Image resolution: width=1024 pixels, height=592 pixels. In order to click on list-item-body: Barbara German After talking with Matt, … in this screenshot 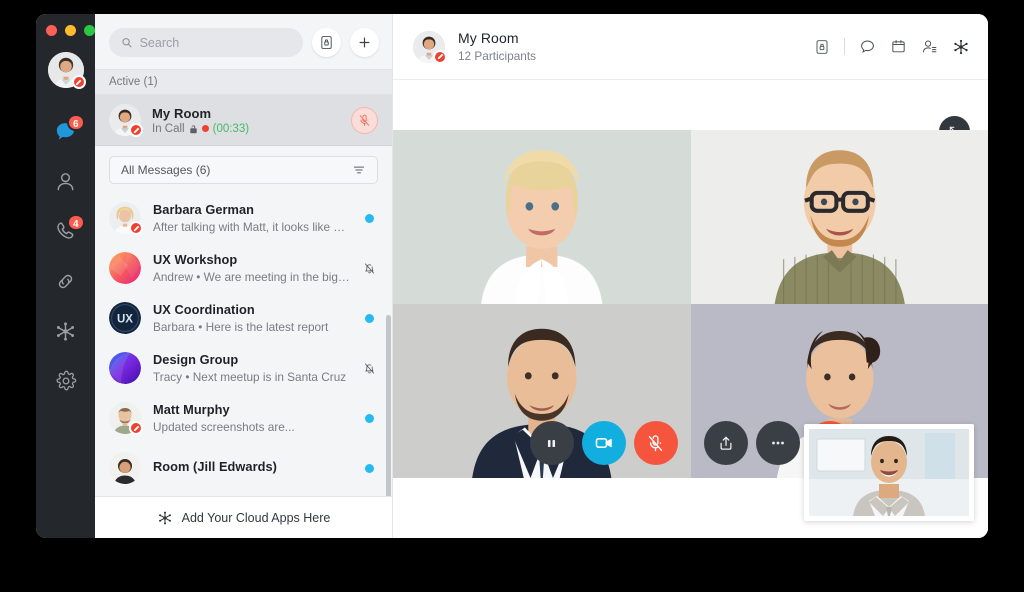, I will do `click(251, 218)`.